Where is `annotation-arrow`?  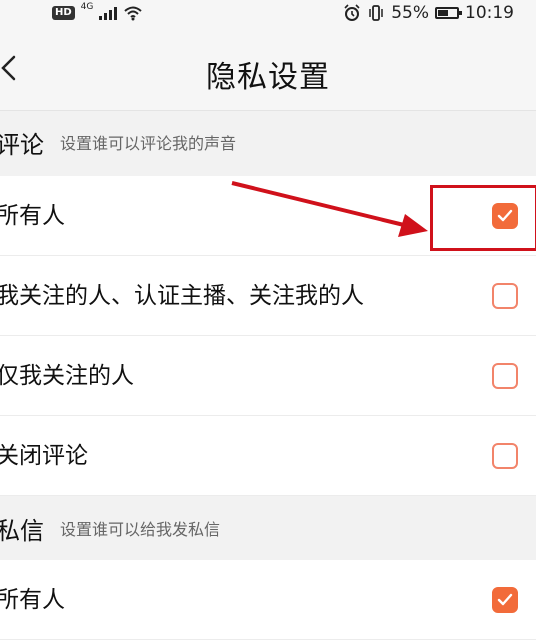
annotation-arrow is located at coordinates (329, 209).